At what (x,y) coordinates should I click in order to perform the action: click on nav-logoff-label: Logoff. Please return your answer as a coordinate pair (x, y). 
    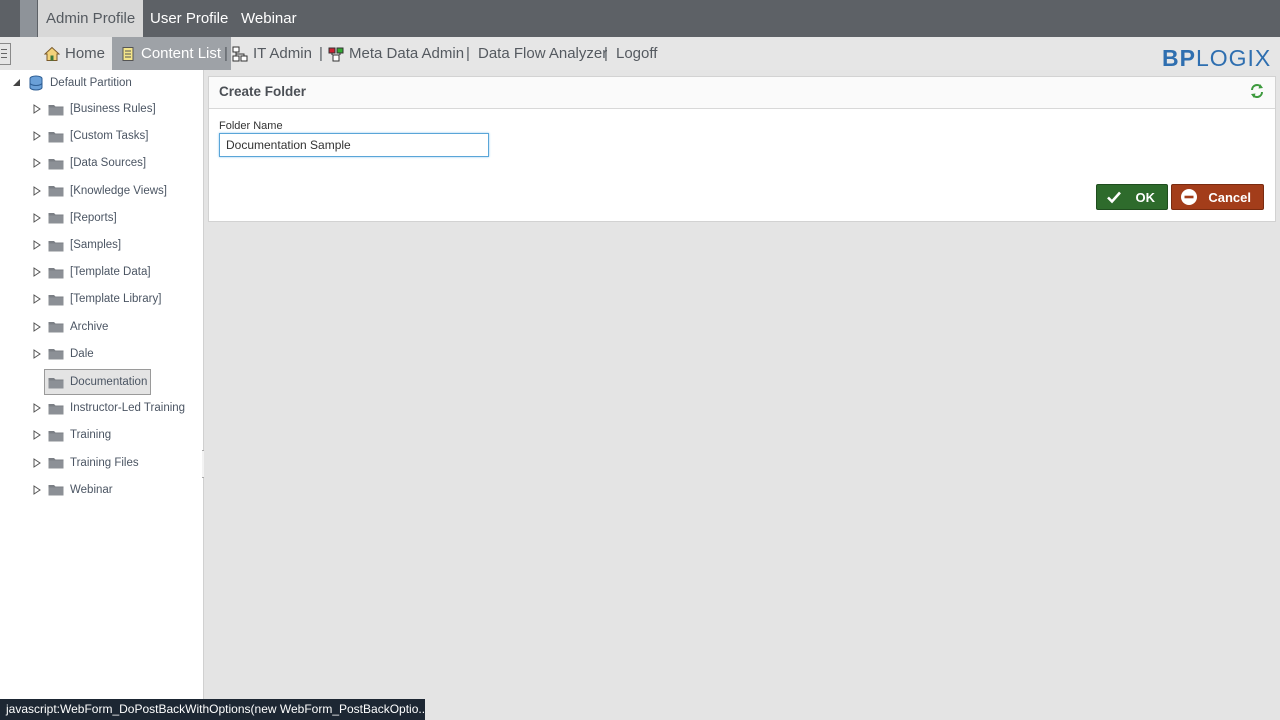
    Looking at the image, I should click on (637, 53).